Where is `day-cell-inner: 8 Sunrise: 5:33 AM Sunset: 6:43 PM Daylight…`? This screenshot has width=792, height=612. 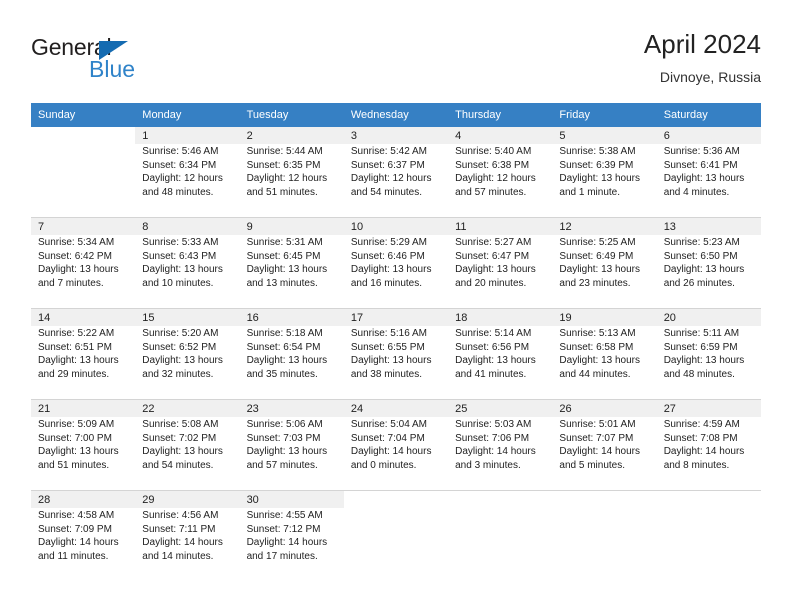
day-cell-inner: 8 Sunrise: 5:33 AM Sunset: 6:43 PM Daylight… is located at coordinates (187, 263).